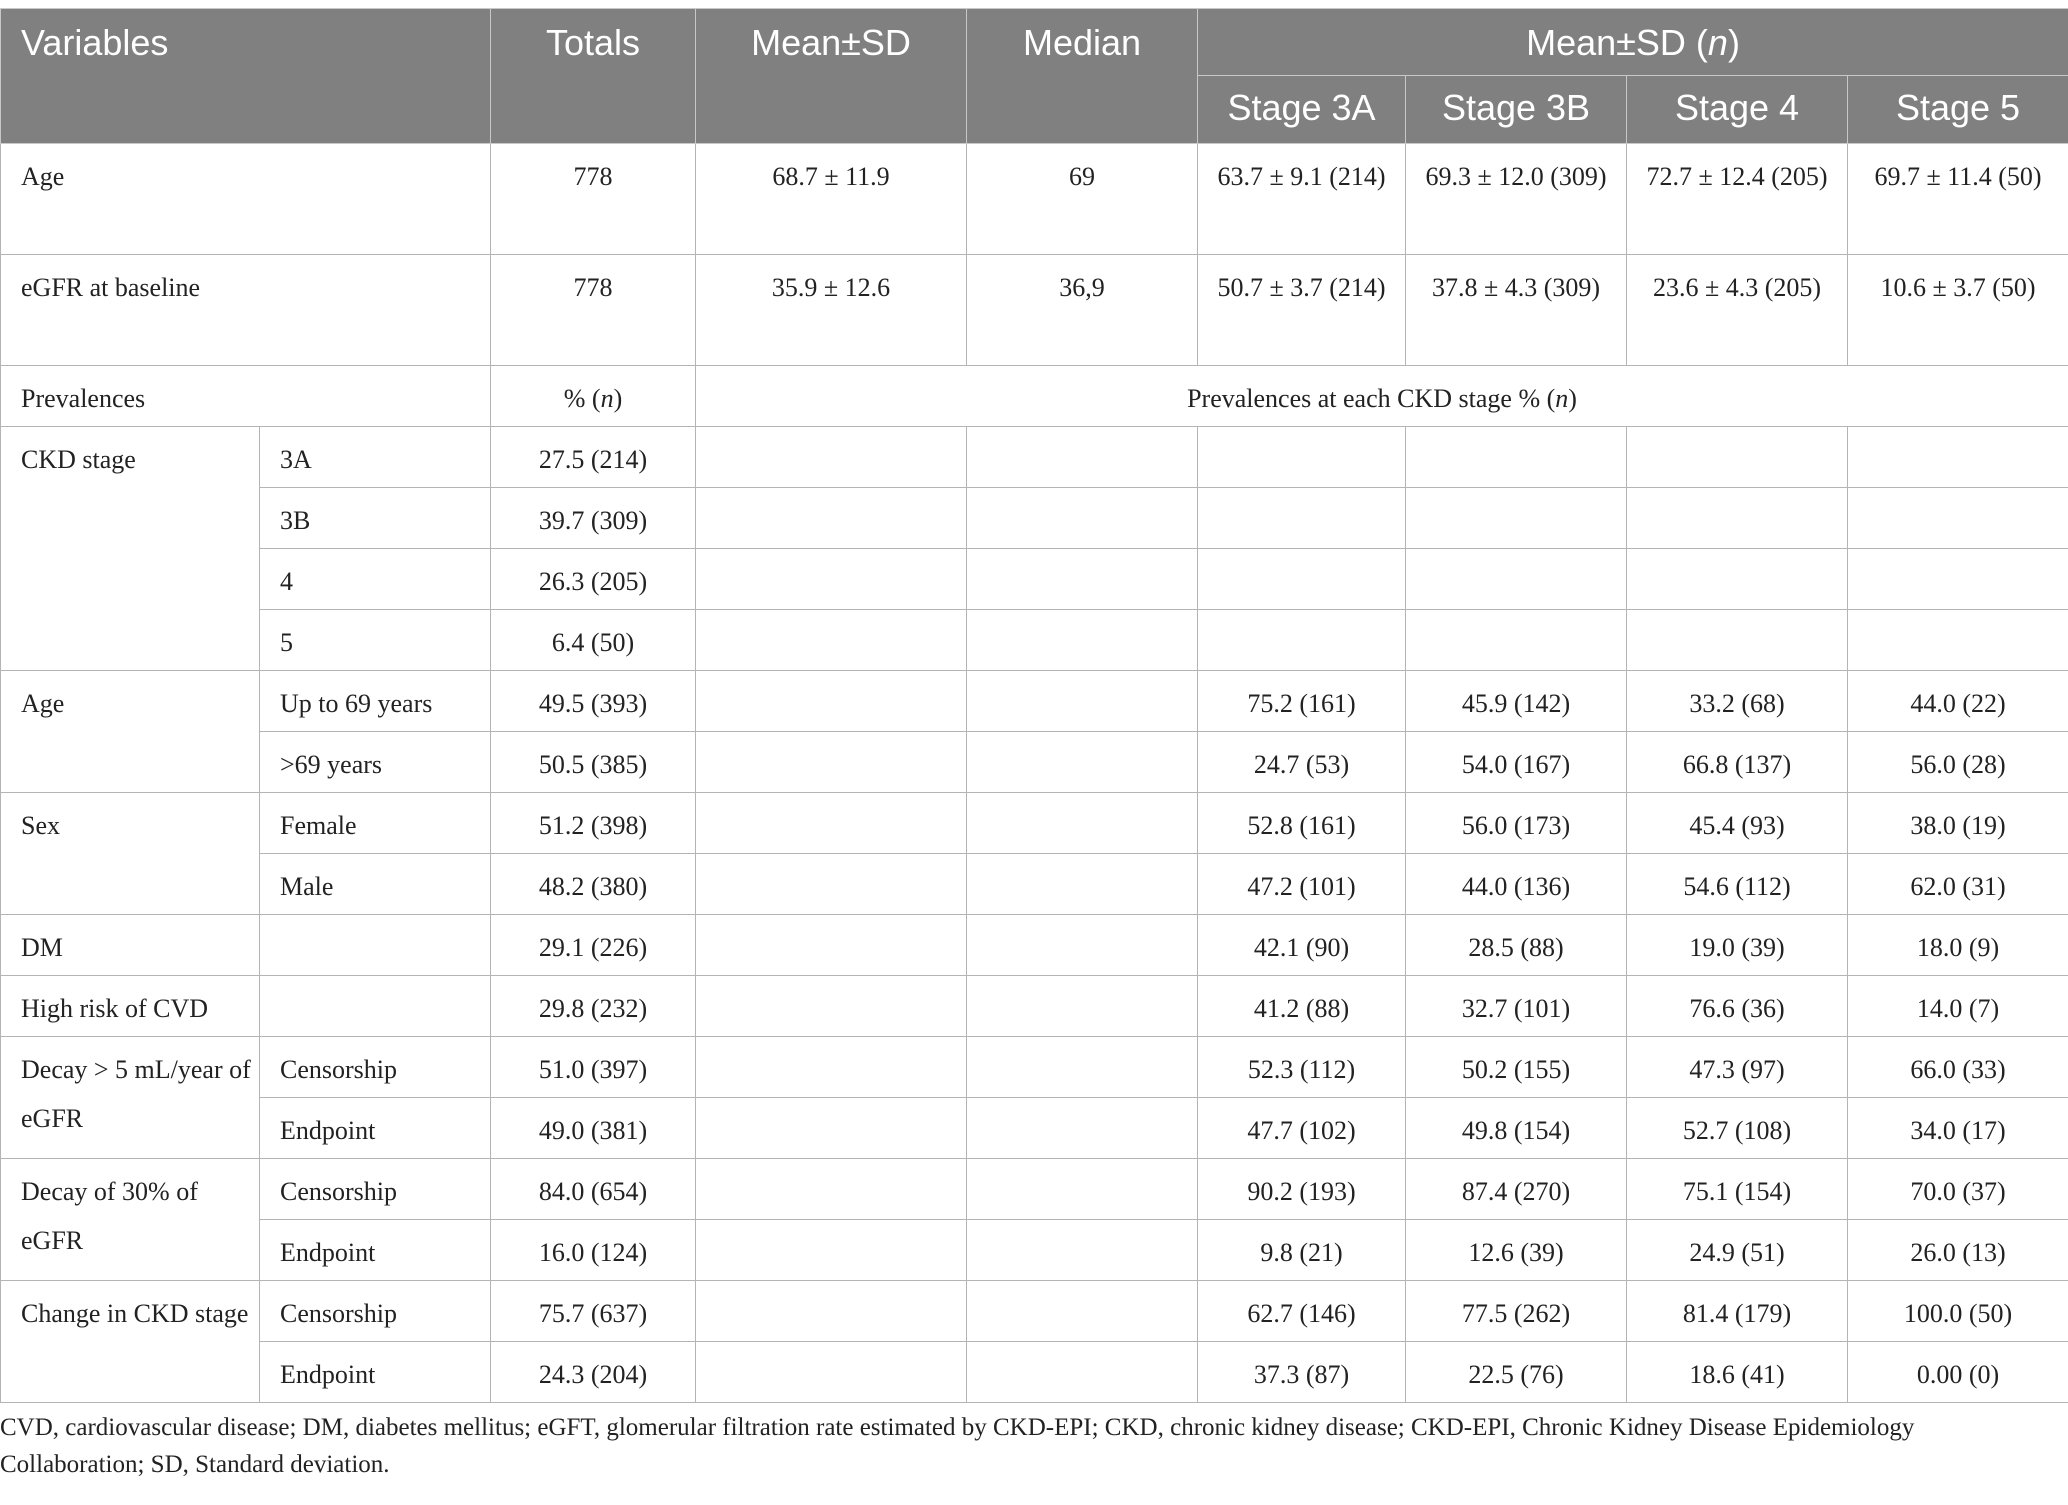 This screenshot has width=2068, height=1505. I want to click on span-suffix: ), so click(1572, 398).